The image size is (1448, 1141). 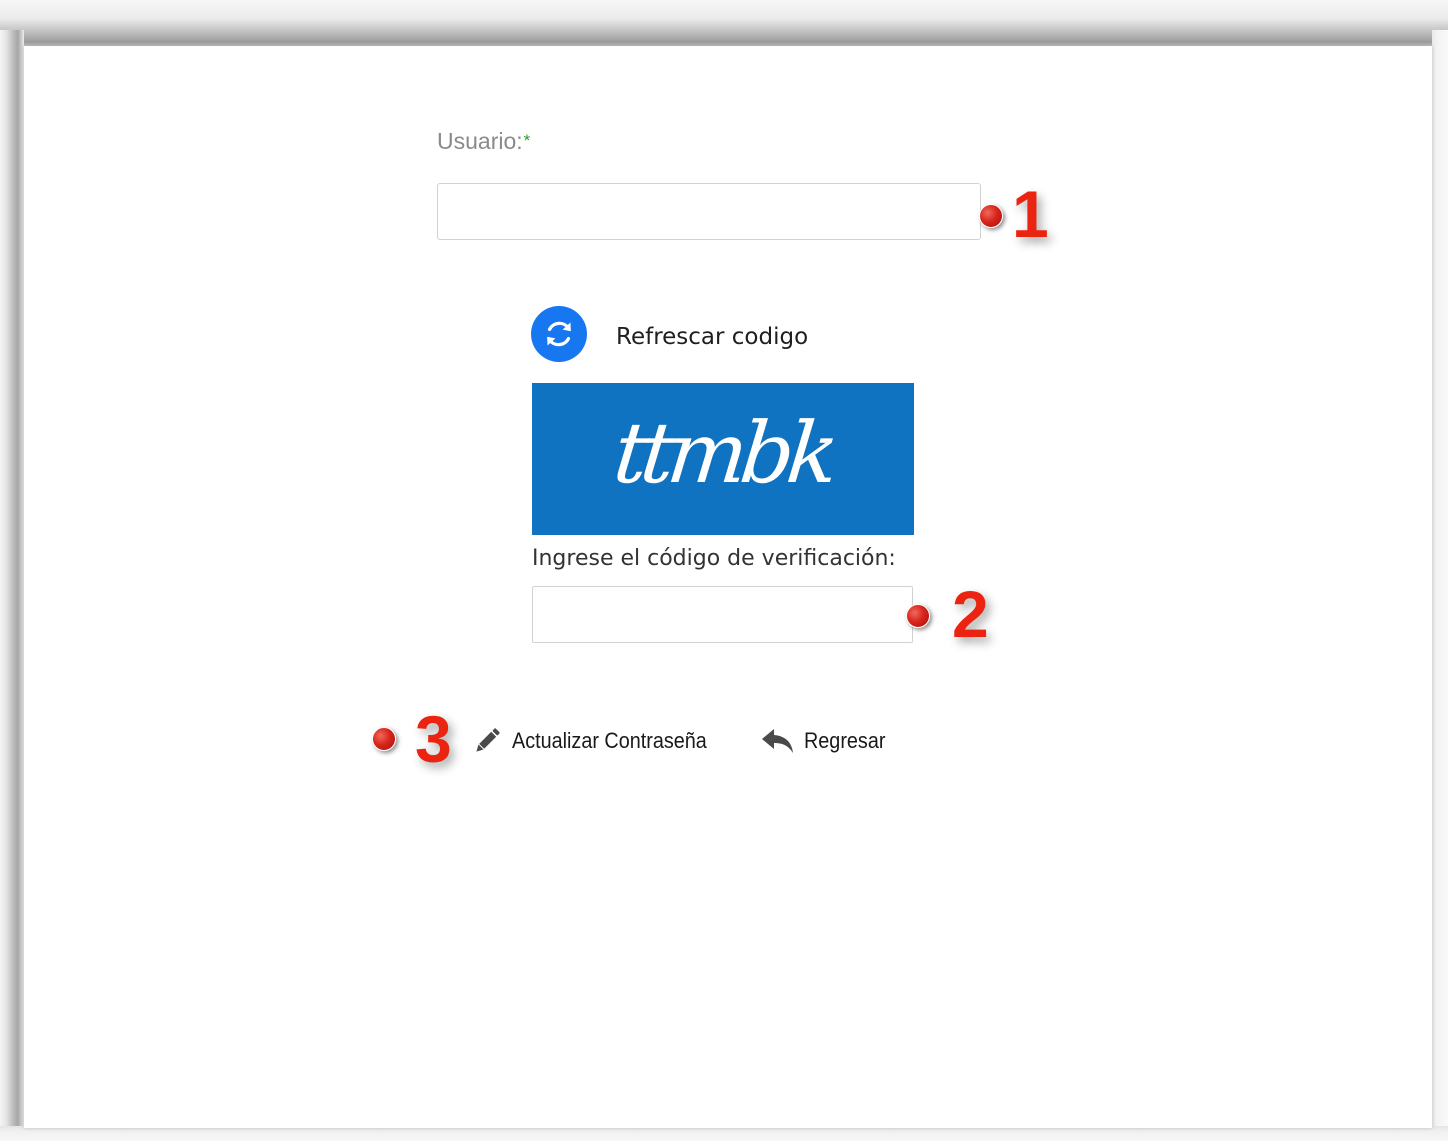 I want to click on window-frame-left, so click(x=12, y=585).